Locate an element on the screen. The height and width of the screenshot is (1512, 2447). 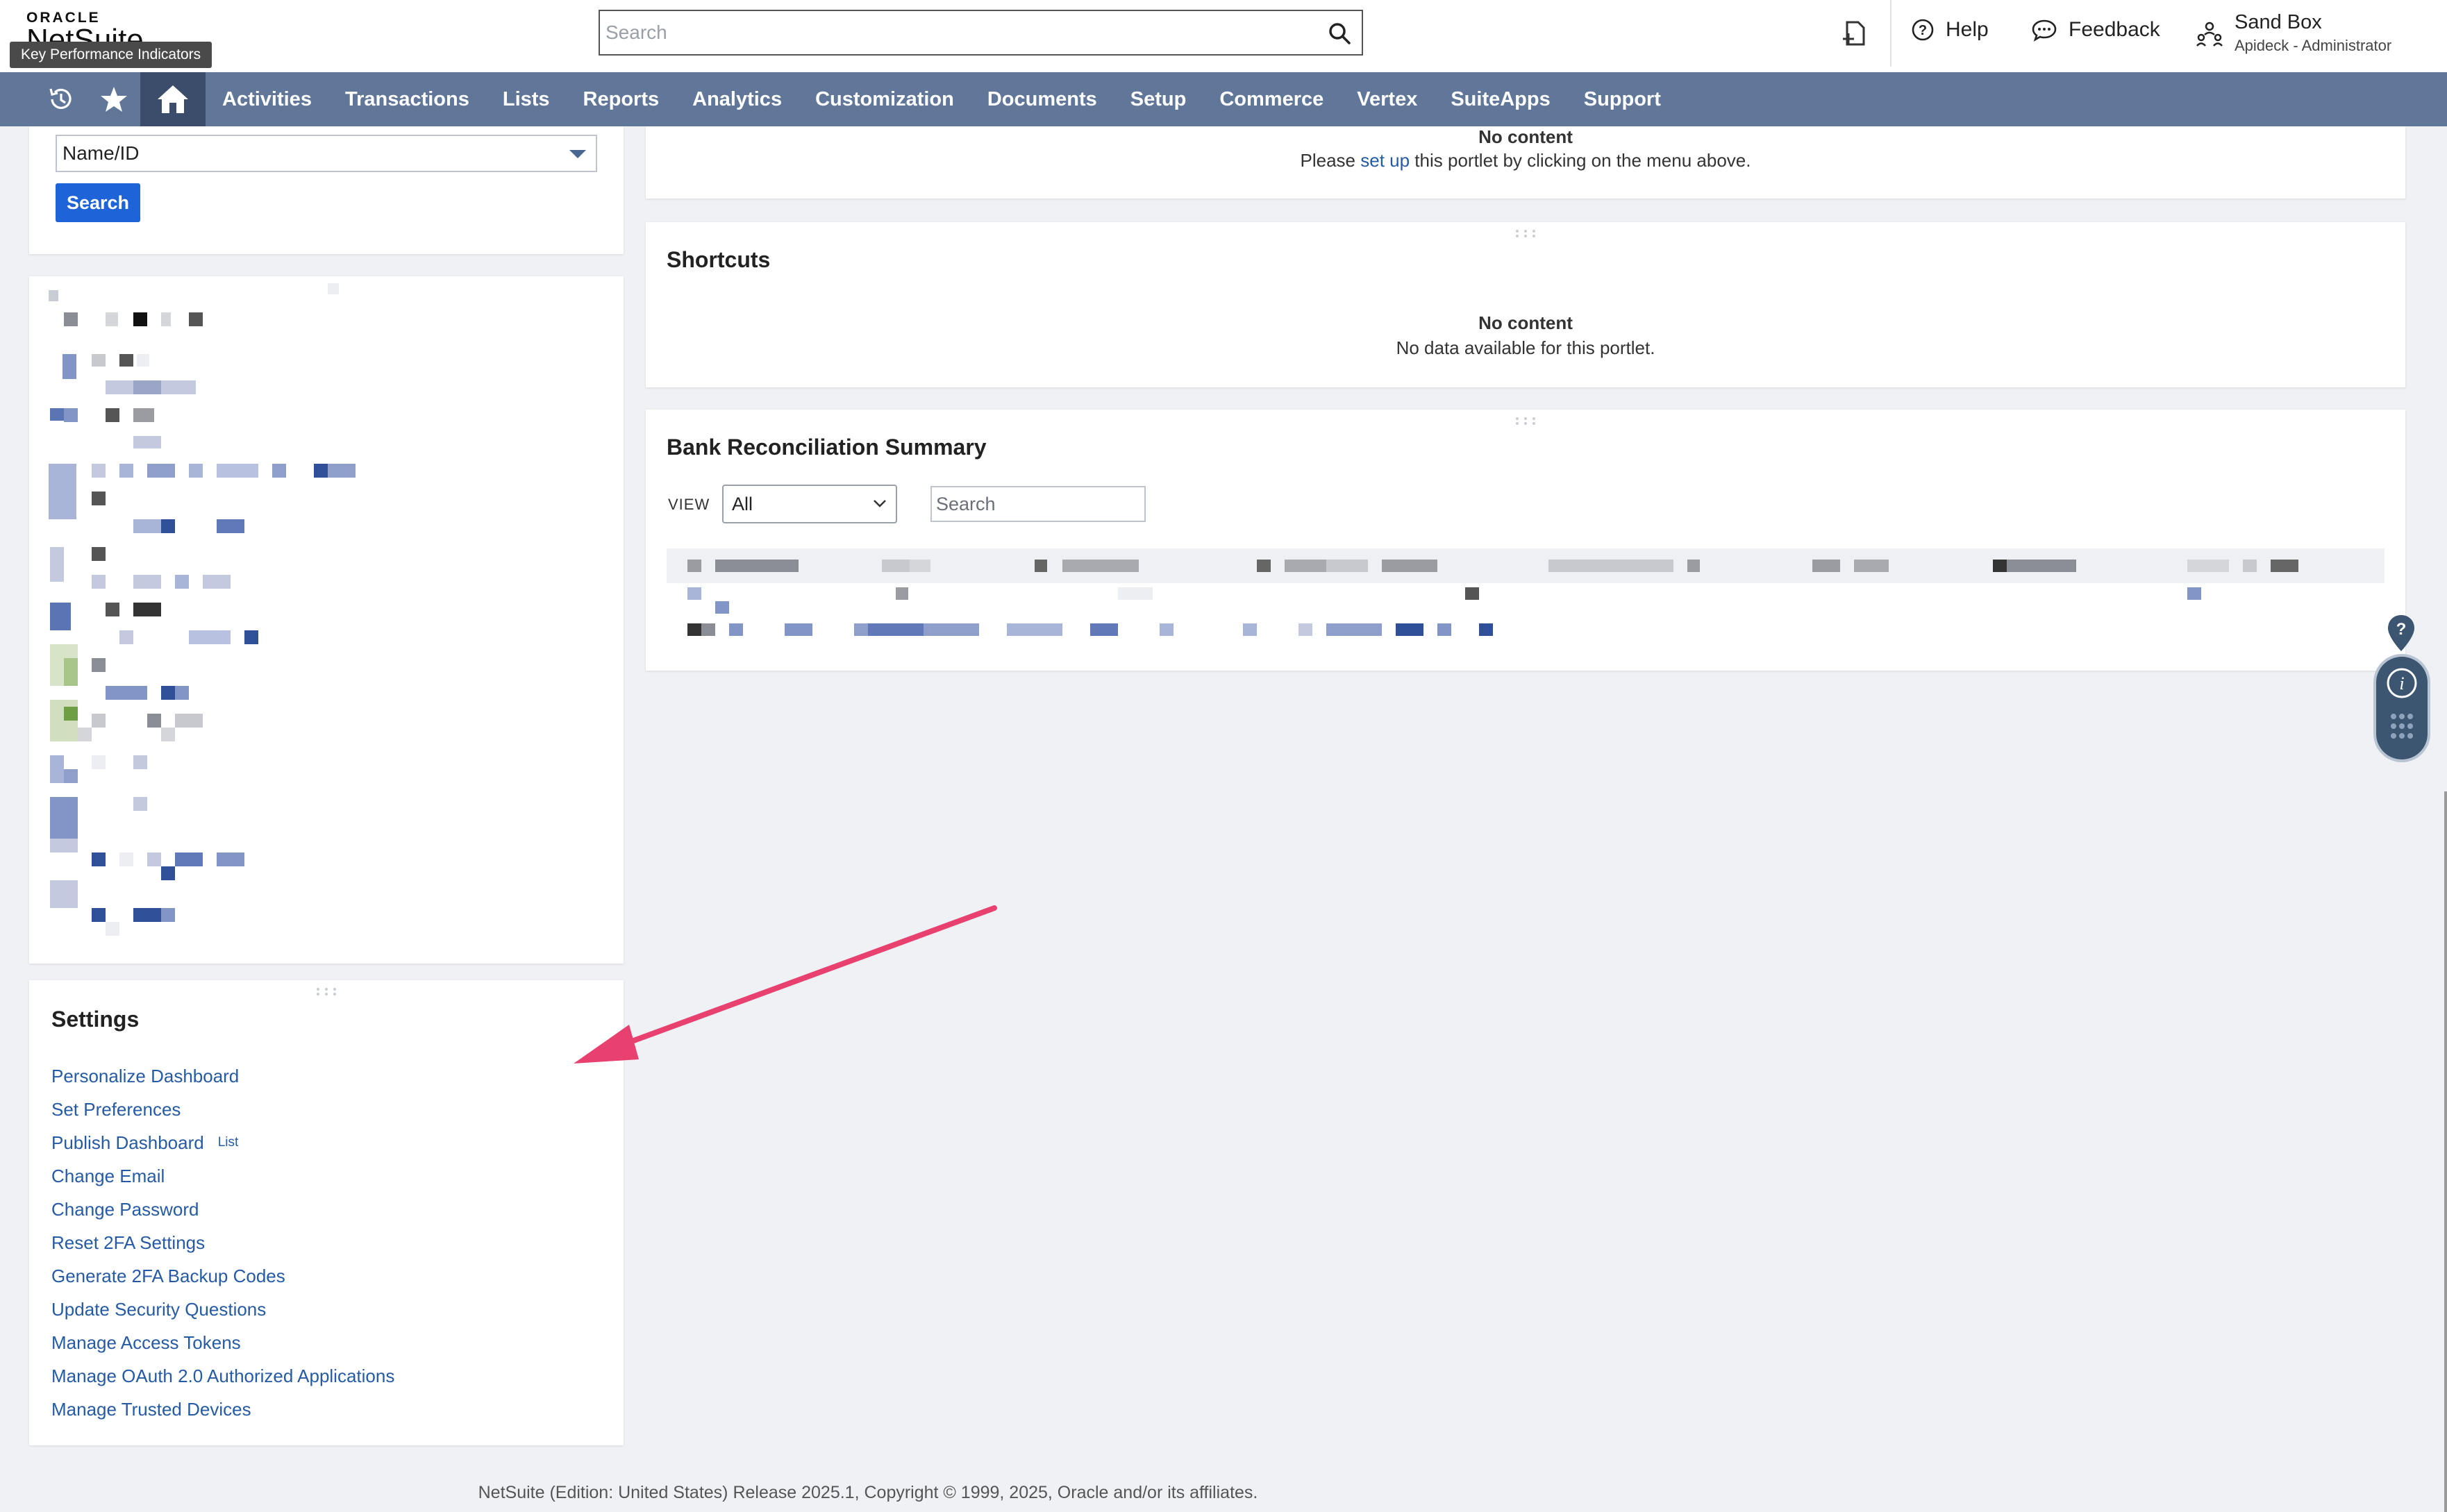
shortcuts-title: Shortcuts is located at coordinates (719, 259).